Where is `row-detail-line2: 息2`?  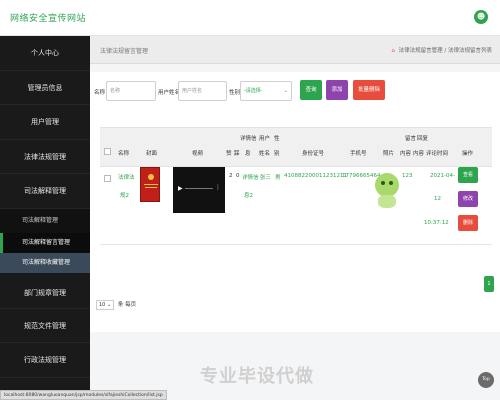
row-detail-line2: 息2 is located at coordinates (248, 196).